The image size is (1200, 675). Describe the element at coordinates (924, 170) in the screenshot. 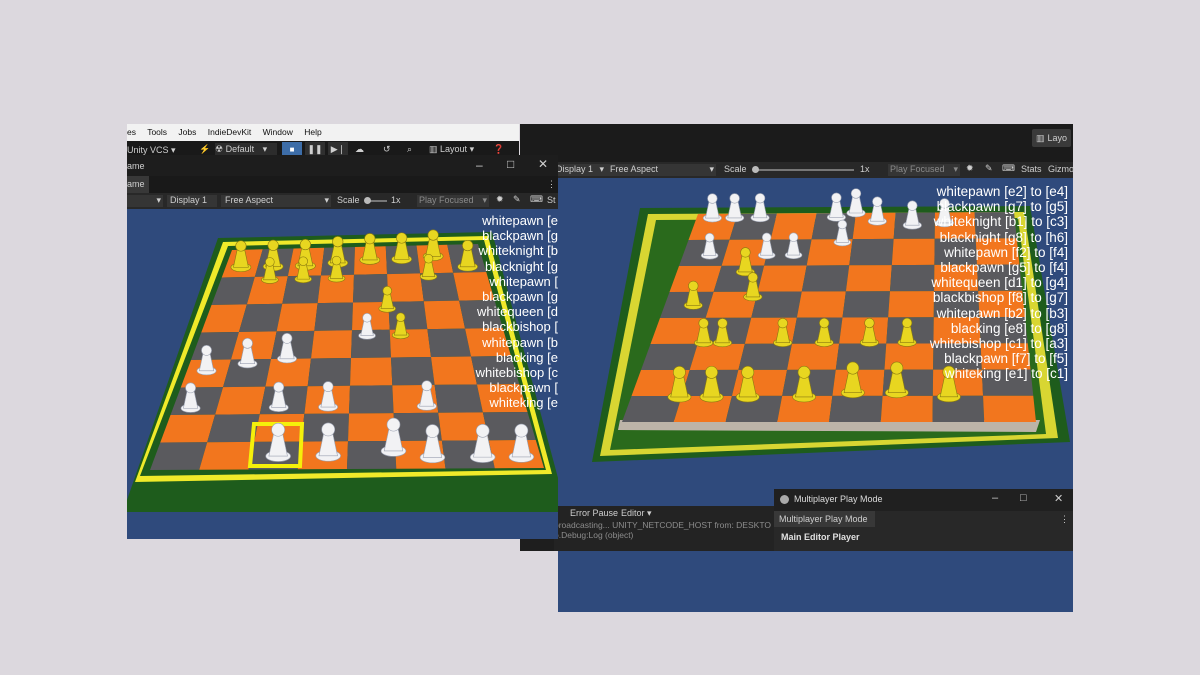

I see `right-play-focused-dropdown: Play Focused ▾` at that location.